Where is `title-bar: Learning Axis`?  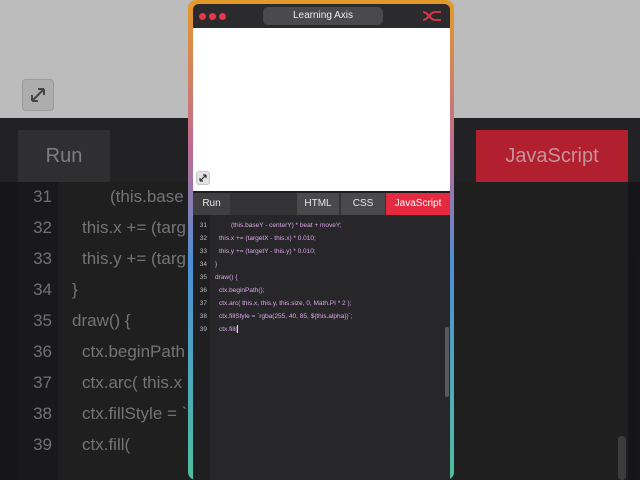 title-bar: Learning Axis is located at coordinates (321, 16).